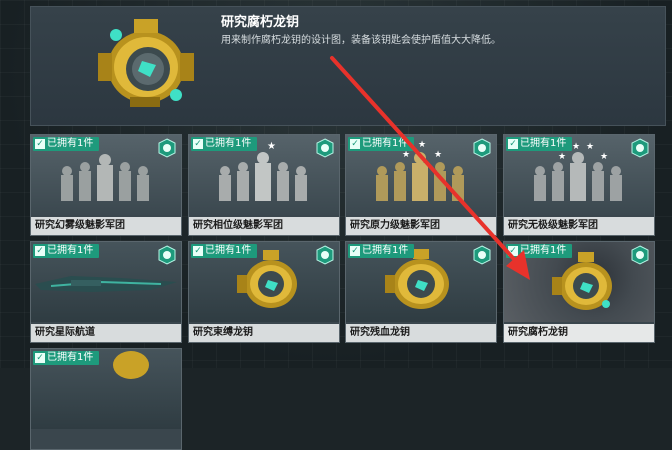 This screenshot has height=450, width=672. I want to click on blueprint-card-blood-dragon-key: ✓ 已拥有1件 研究残血龙钥, so click(421, 292).